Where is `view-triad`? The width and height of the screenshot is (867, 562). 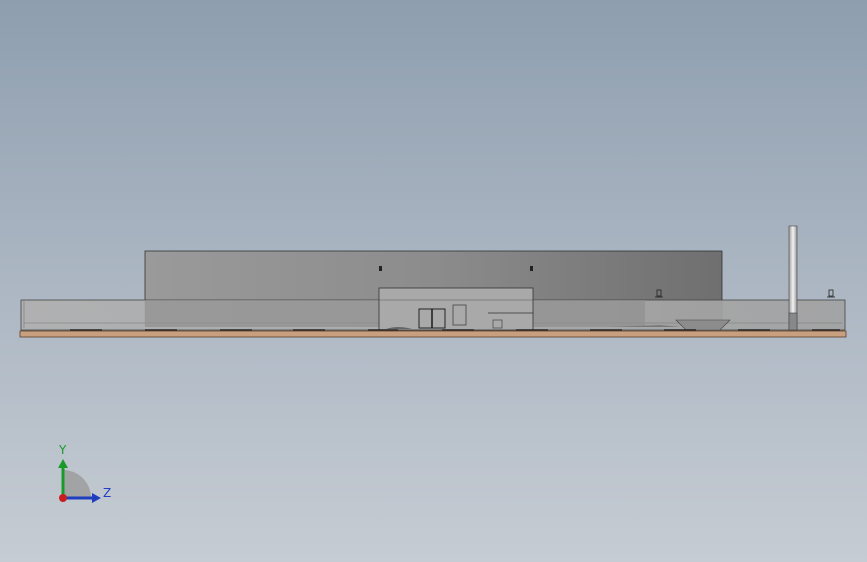
view-triad is located at coordinates (79, 481).